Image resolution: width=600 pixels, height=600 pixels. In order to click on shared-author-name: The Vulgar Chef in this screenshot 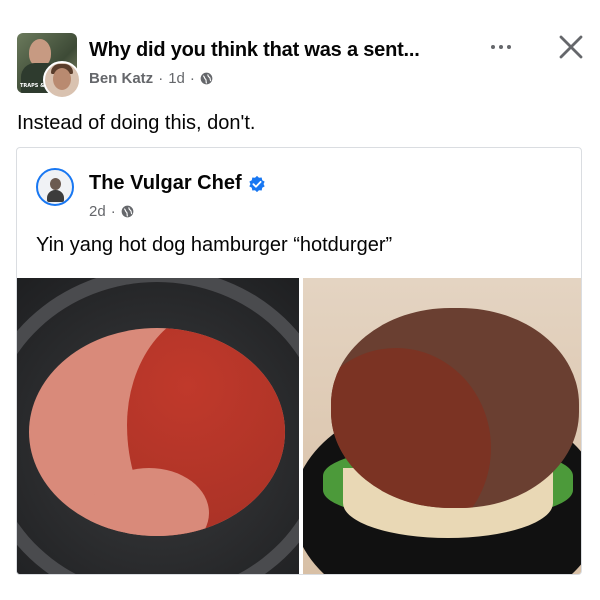, I will do `click(165, 183)`.